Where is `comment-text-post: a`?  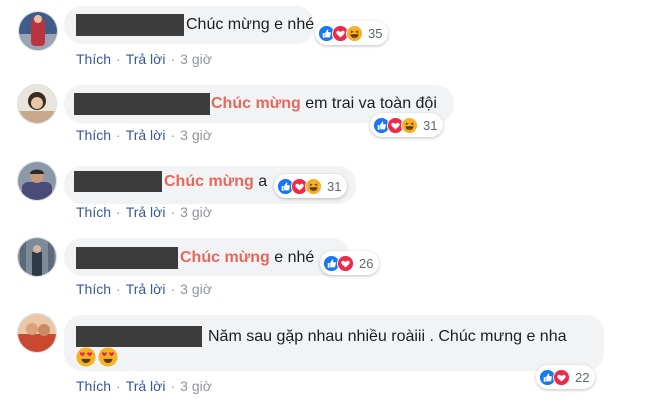
comment-text-post: a is located at coordinates (260, 181).